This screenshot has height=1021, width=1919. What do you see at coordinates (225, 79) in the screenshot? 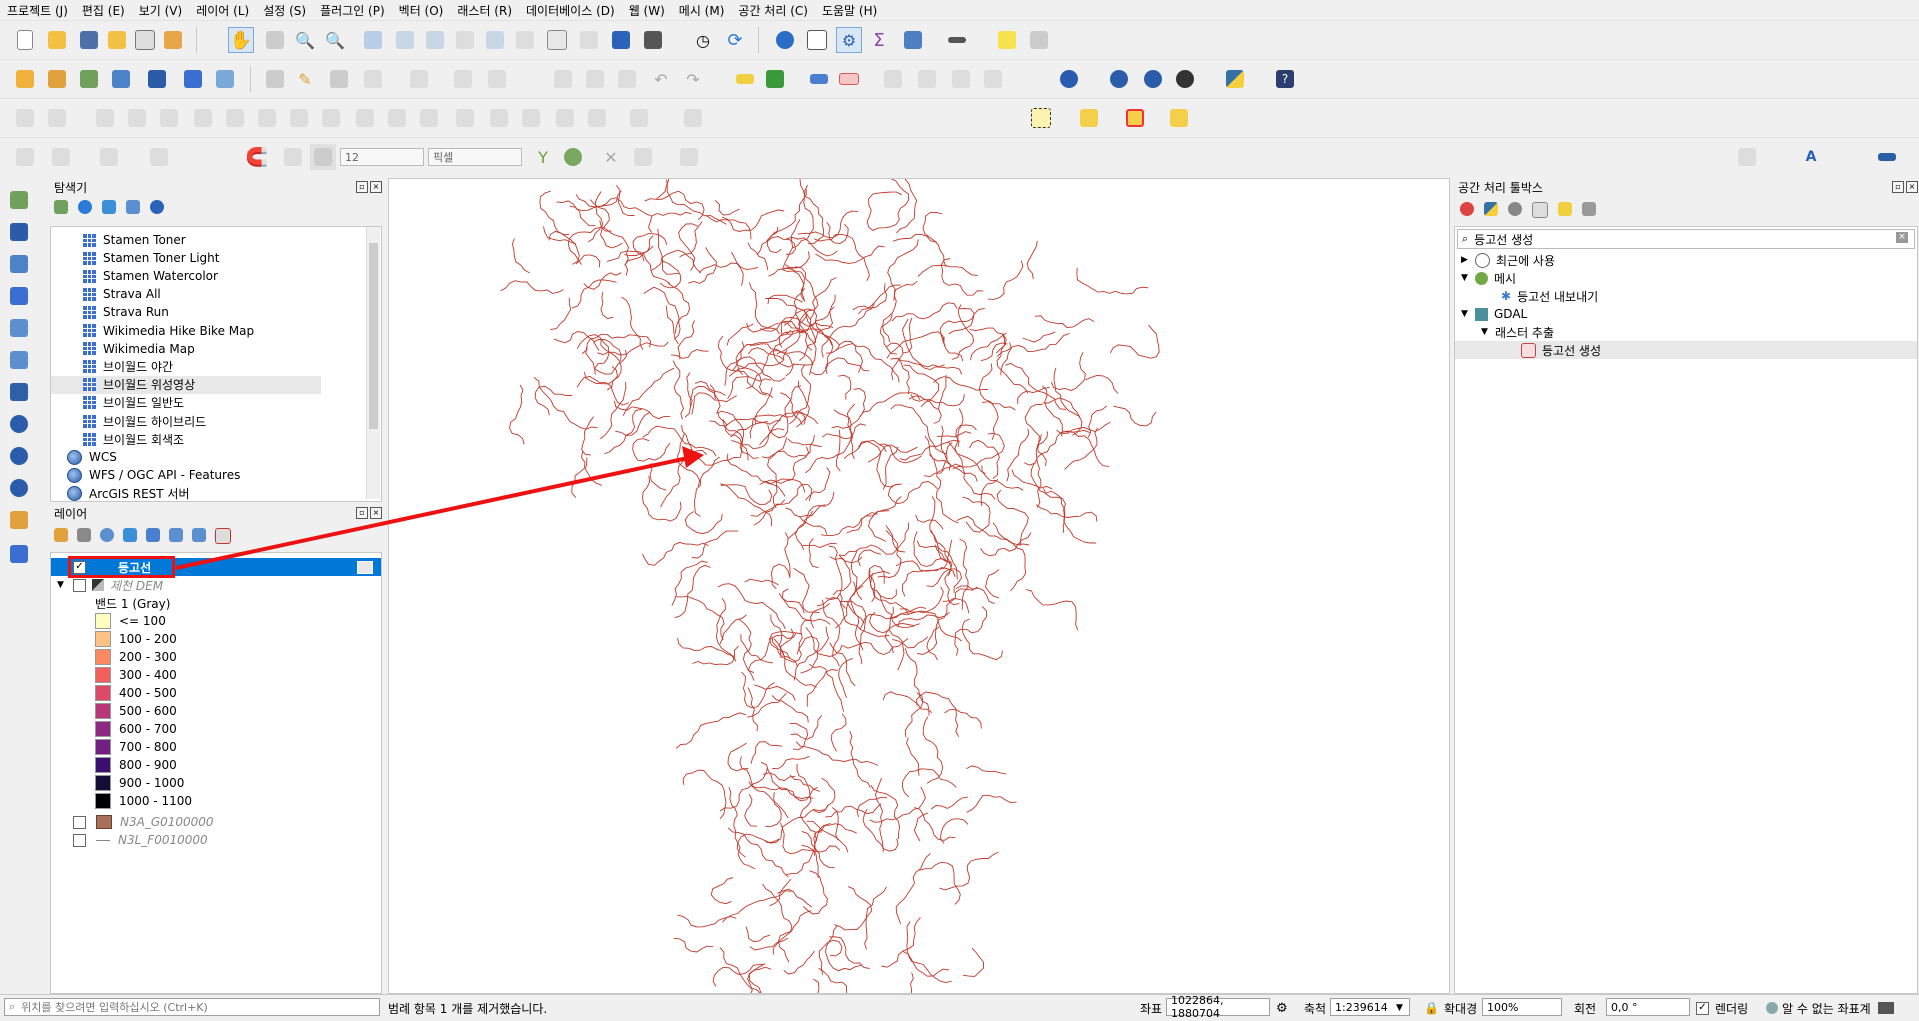
I see `add-spatialite-icon` at bounding box center [225, 79].